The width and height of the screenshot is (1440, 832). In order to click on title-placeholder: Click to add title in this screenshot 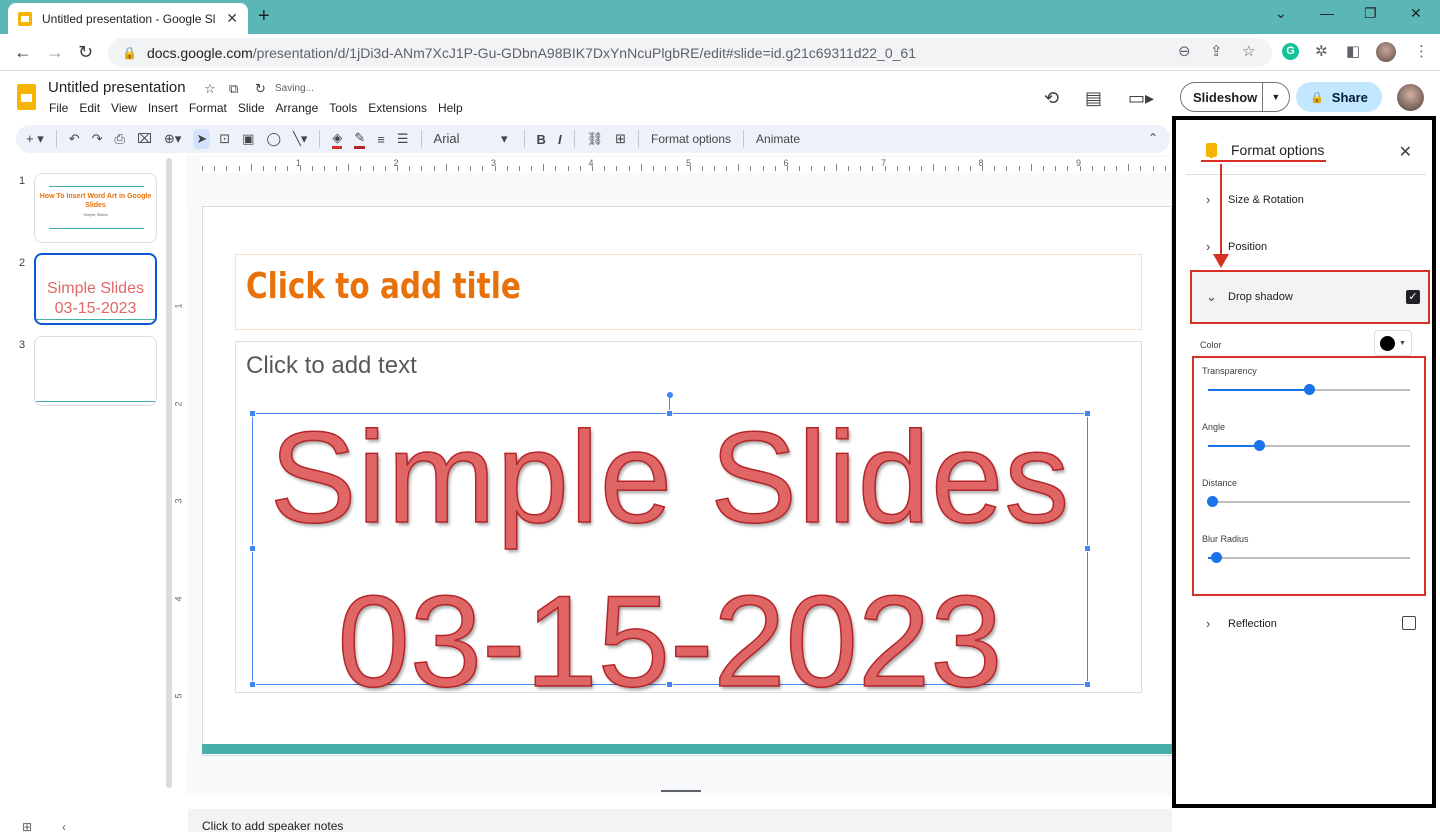, I will do `click(688, 292)`.